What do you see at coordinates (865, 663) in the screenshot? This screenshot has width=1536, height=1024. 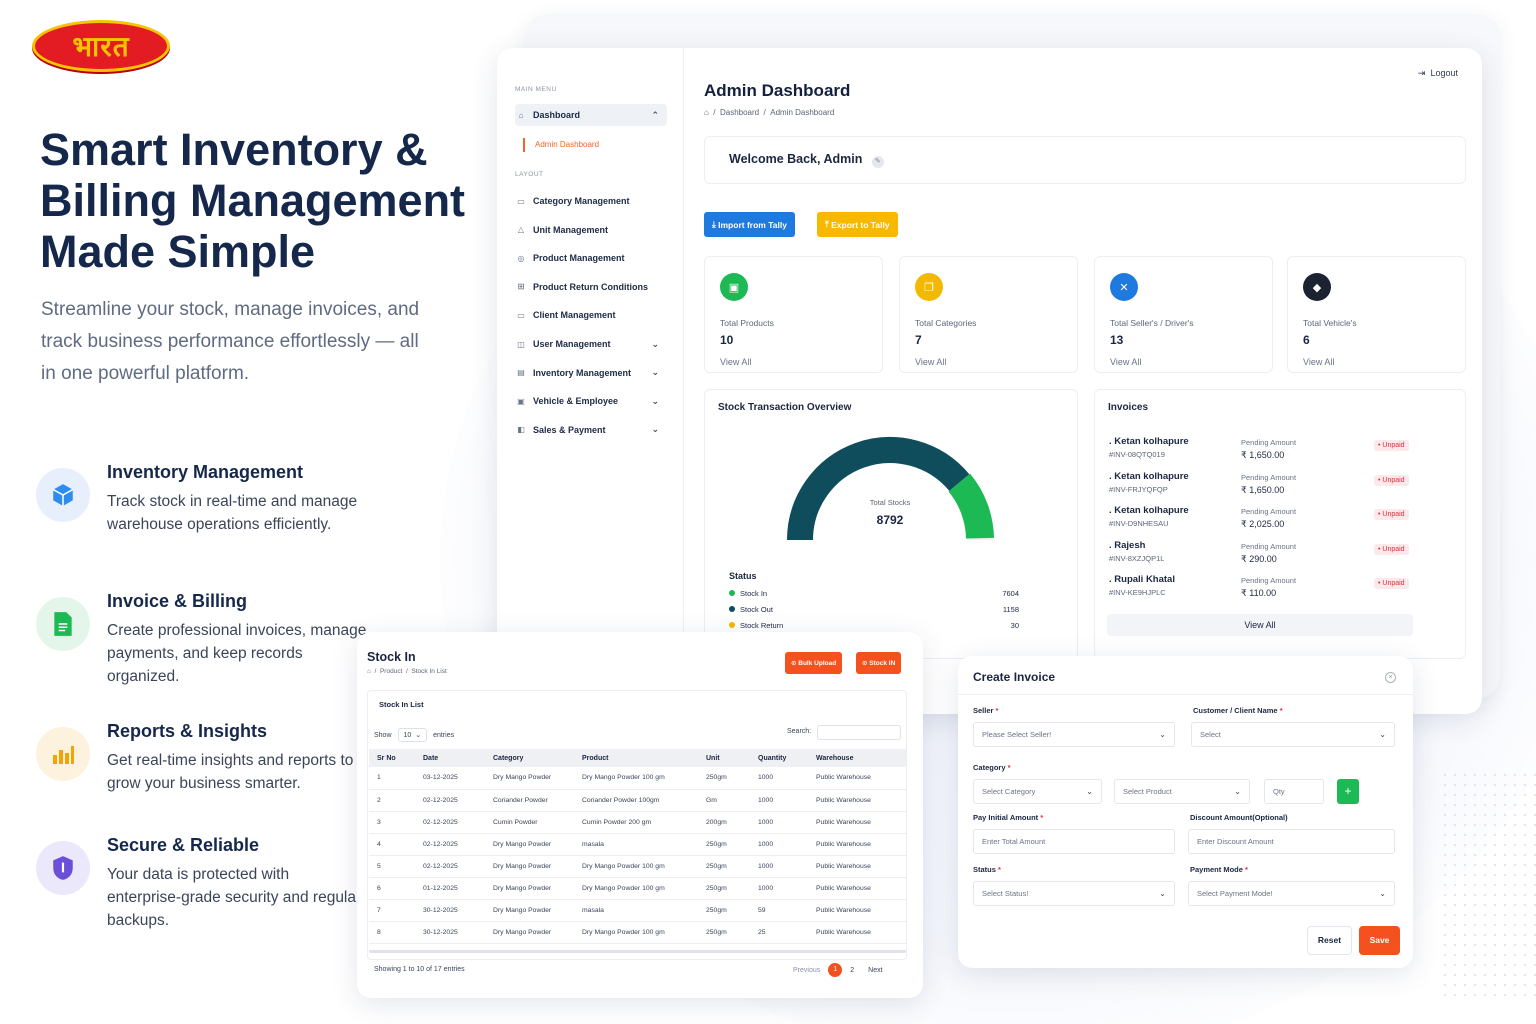 I see `plus-circle-icon: ⊙` at bounding box center [865, 663].